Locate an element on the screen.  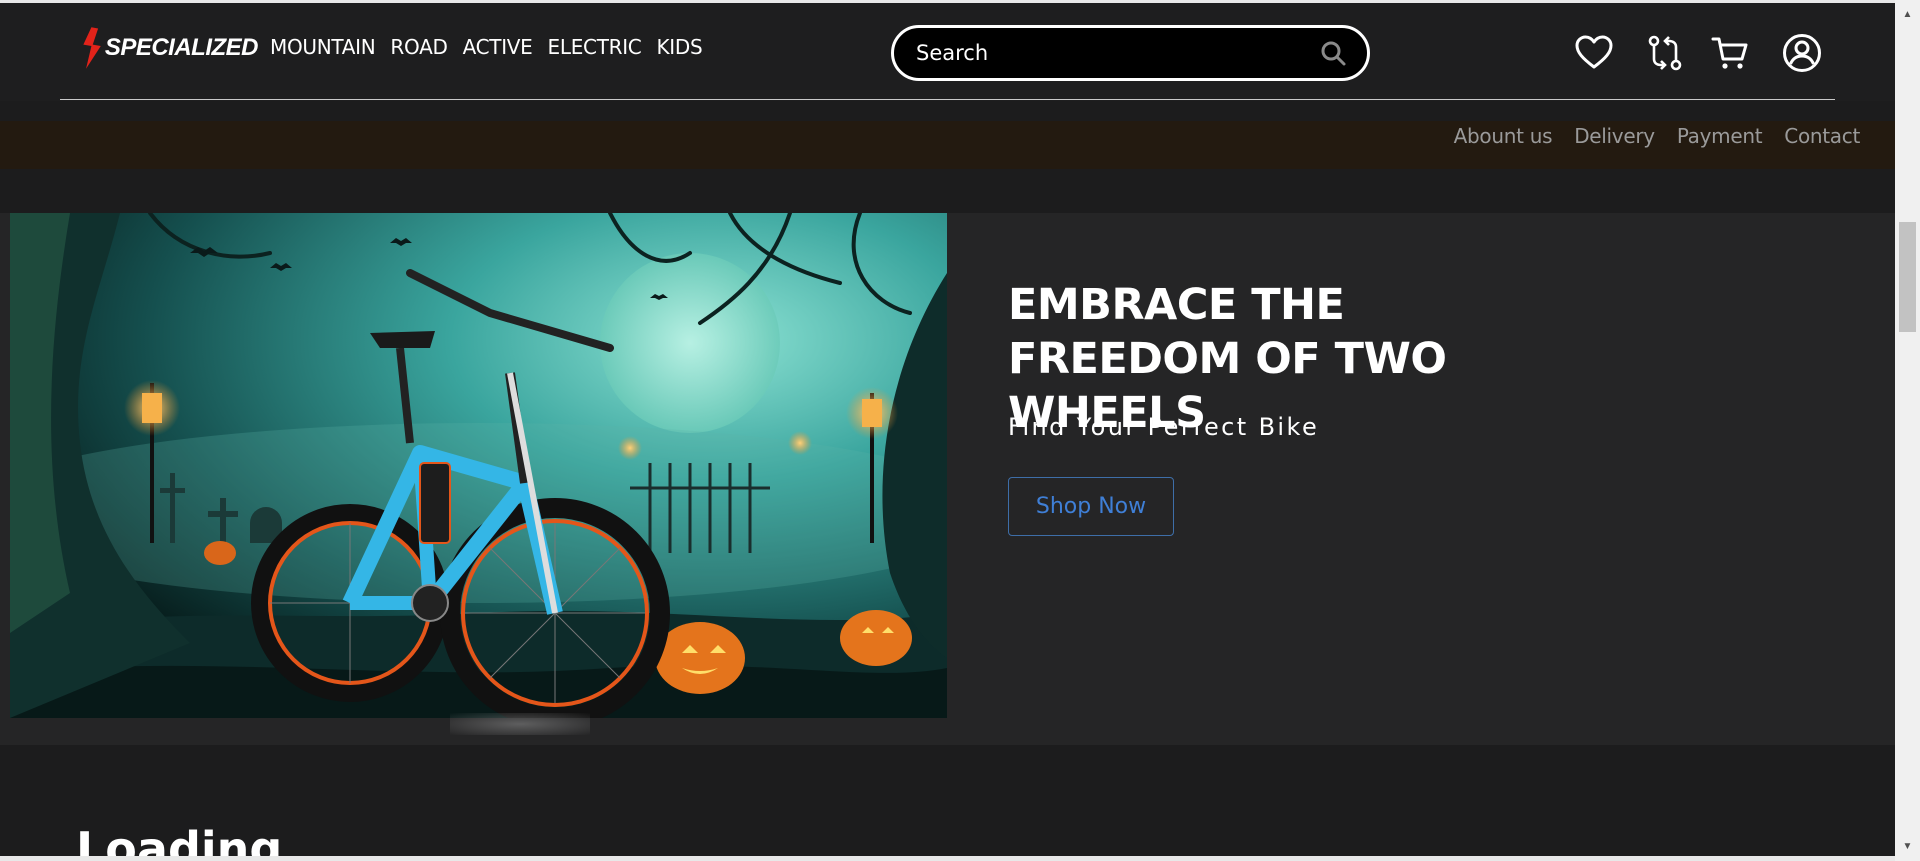
s-bolt-icon is located at coordinates (92, 48).